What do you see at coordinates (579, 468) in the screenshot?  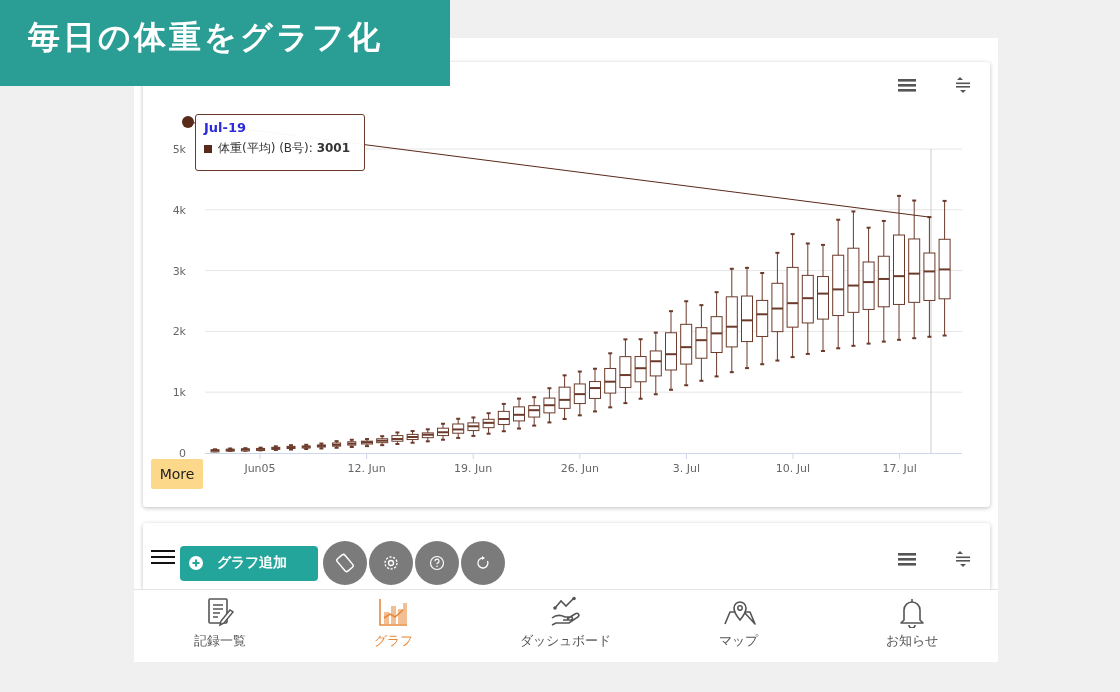 I see `axis-label: 26. Jun` at bounding box center [579, 468].